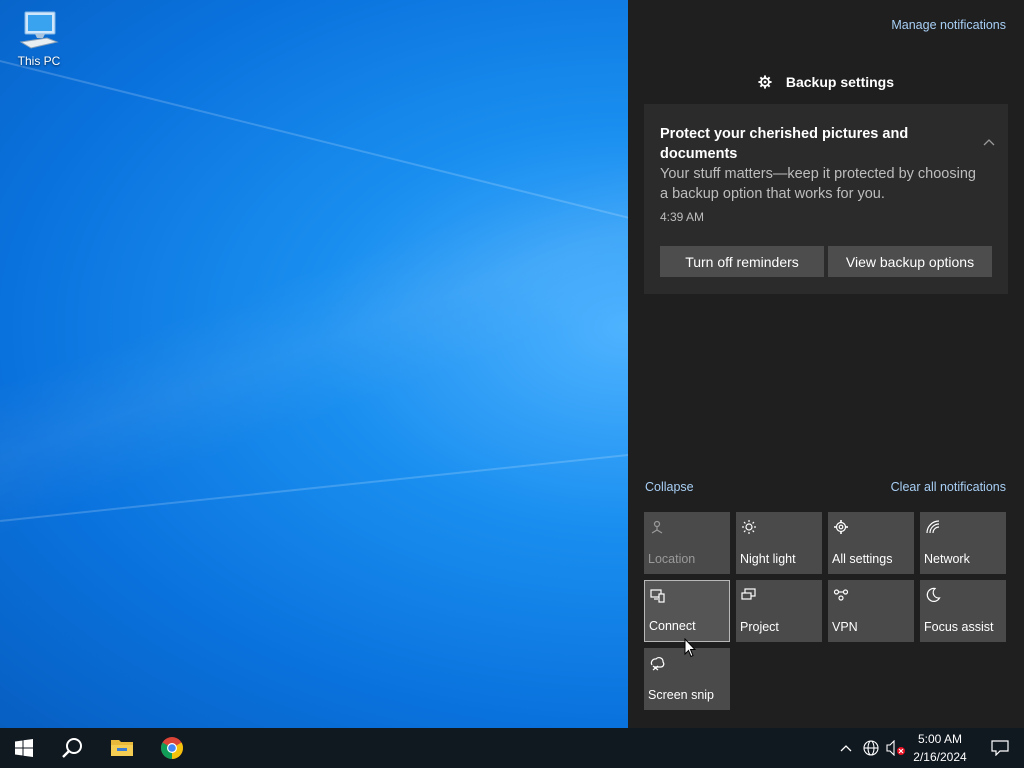 The image size is (1024, 768). I want to click on desktop-icon-this-pc: This PC, so click(39, 38).